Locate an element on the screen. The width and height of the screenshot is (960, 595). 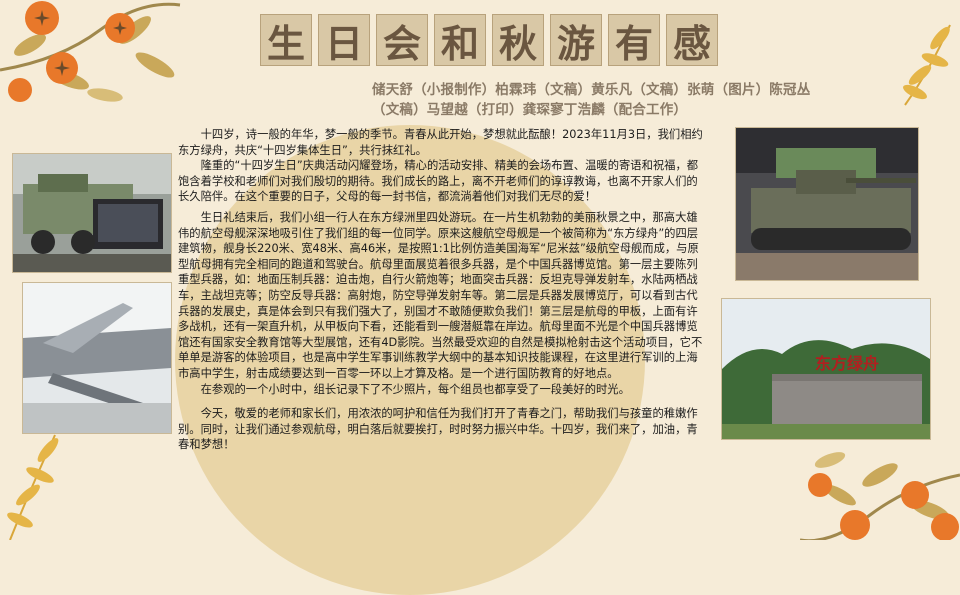
orange-branch-decoration-top-left is located at coordinates (90, 51).